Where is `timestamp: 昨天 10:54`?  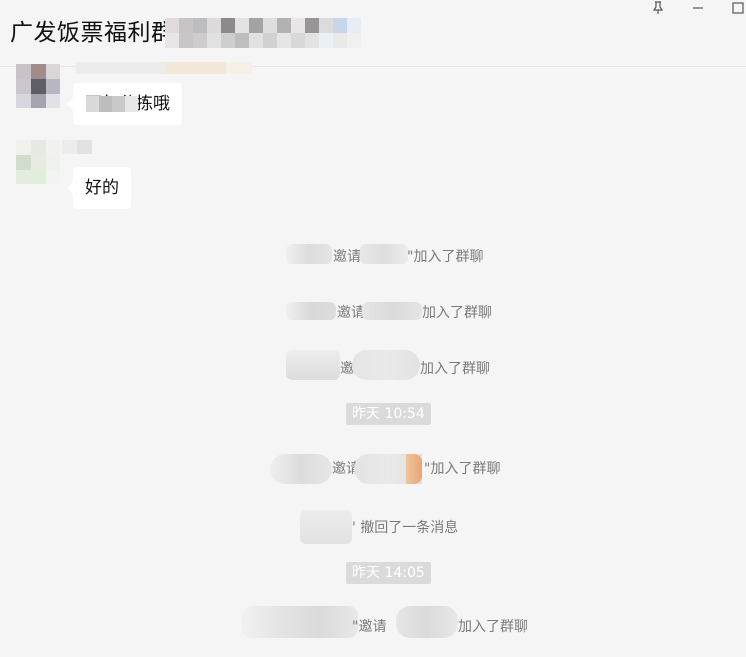
timestamp: 昨天 10:54 is located at coordinates (388, 414).